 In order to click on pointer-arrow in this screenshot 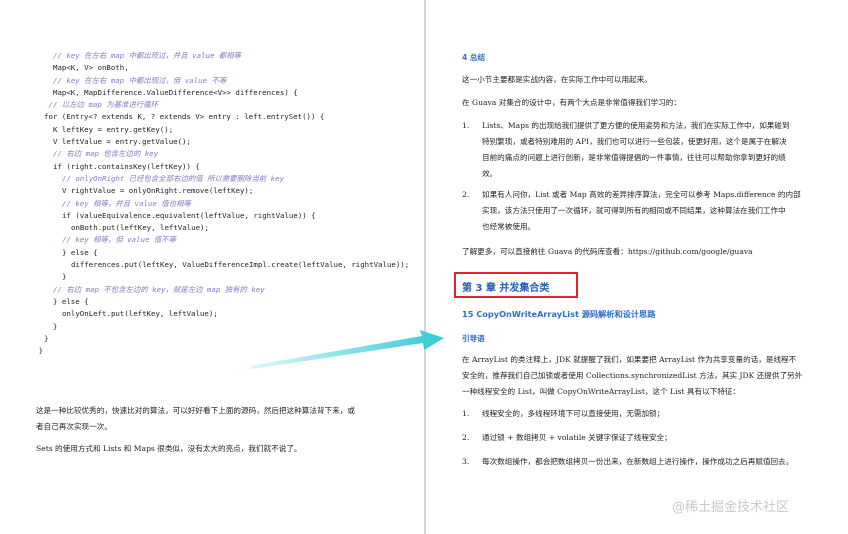, I will do `click(347, 349)`.